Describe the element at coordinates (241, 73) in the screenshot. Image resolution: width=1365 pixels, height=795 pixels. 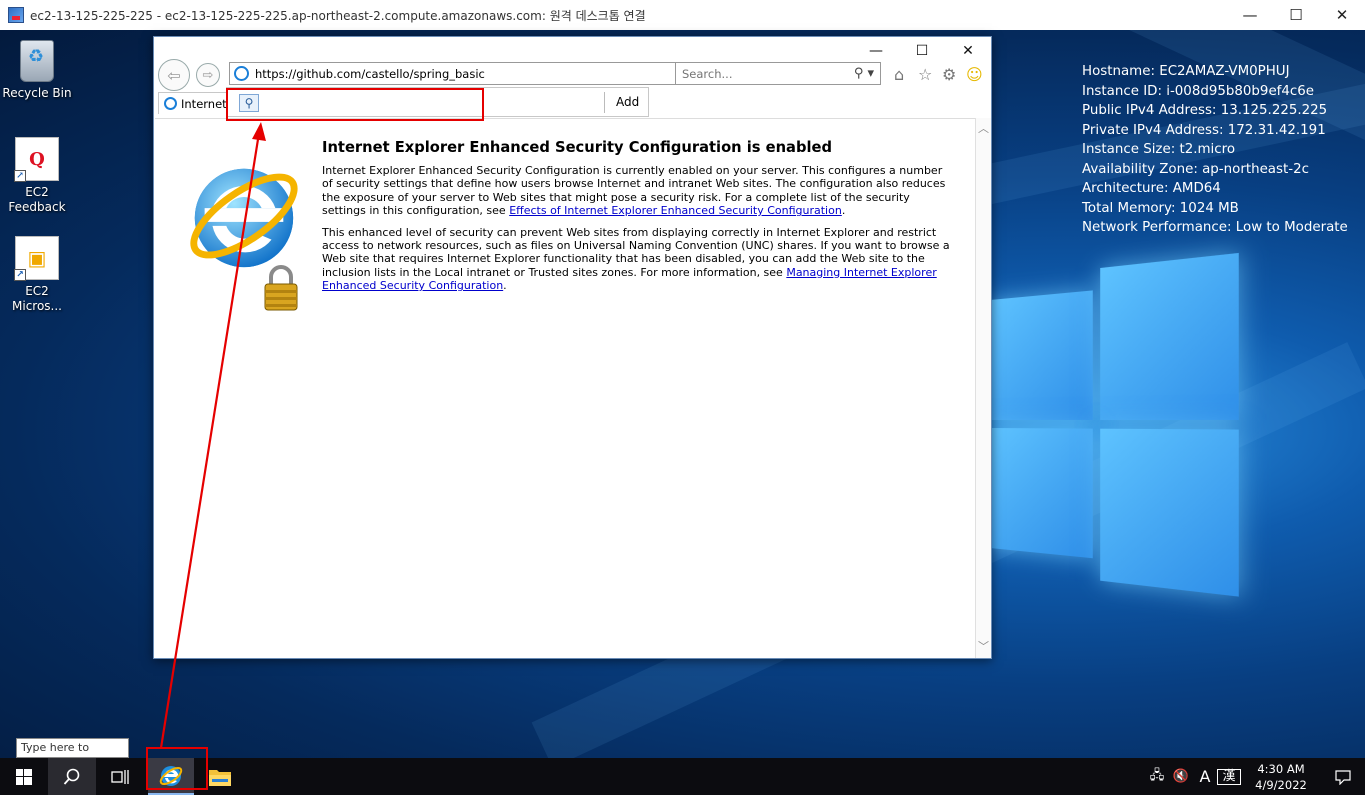
I see `ie-page-icon` at that location.